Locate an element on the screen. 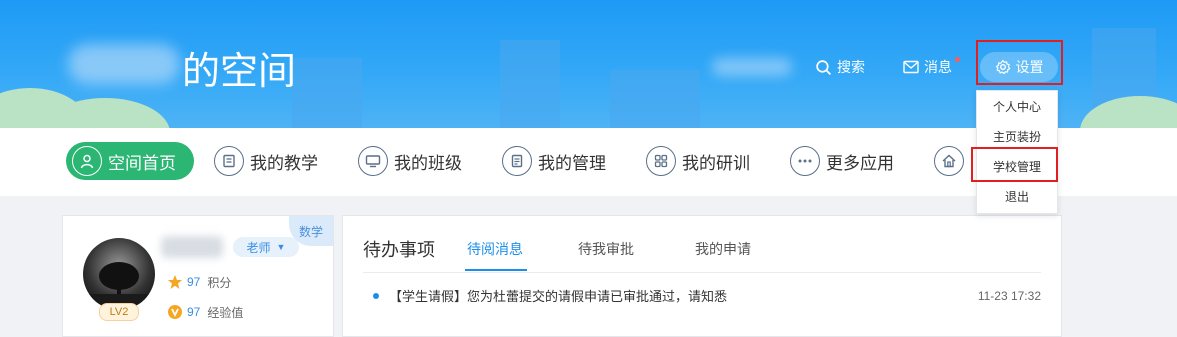  menu-item-logout: 退出 is located at coordinates (1017, 196).